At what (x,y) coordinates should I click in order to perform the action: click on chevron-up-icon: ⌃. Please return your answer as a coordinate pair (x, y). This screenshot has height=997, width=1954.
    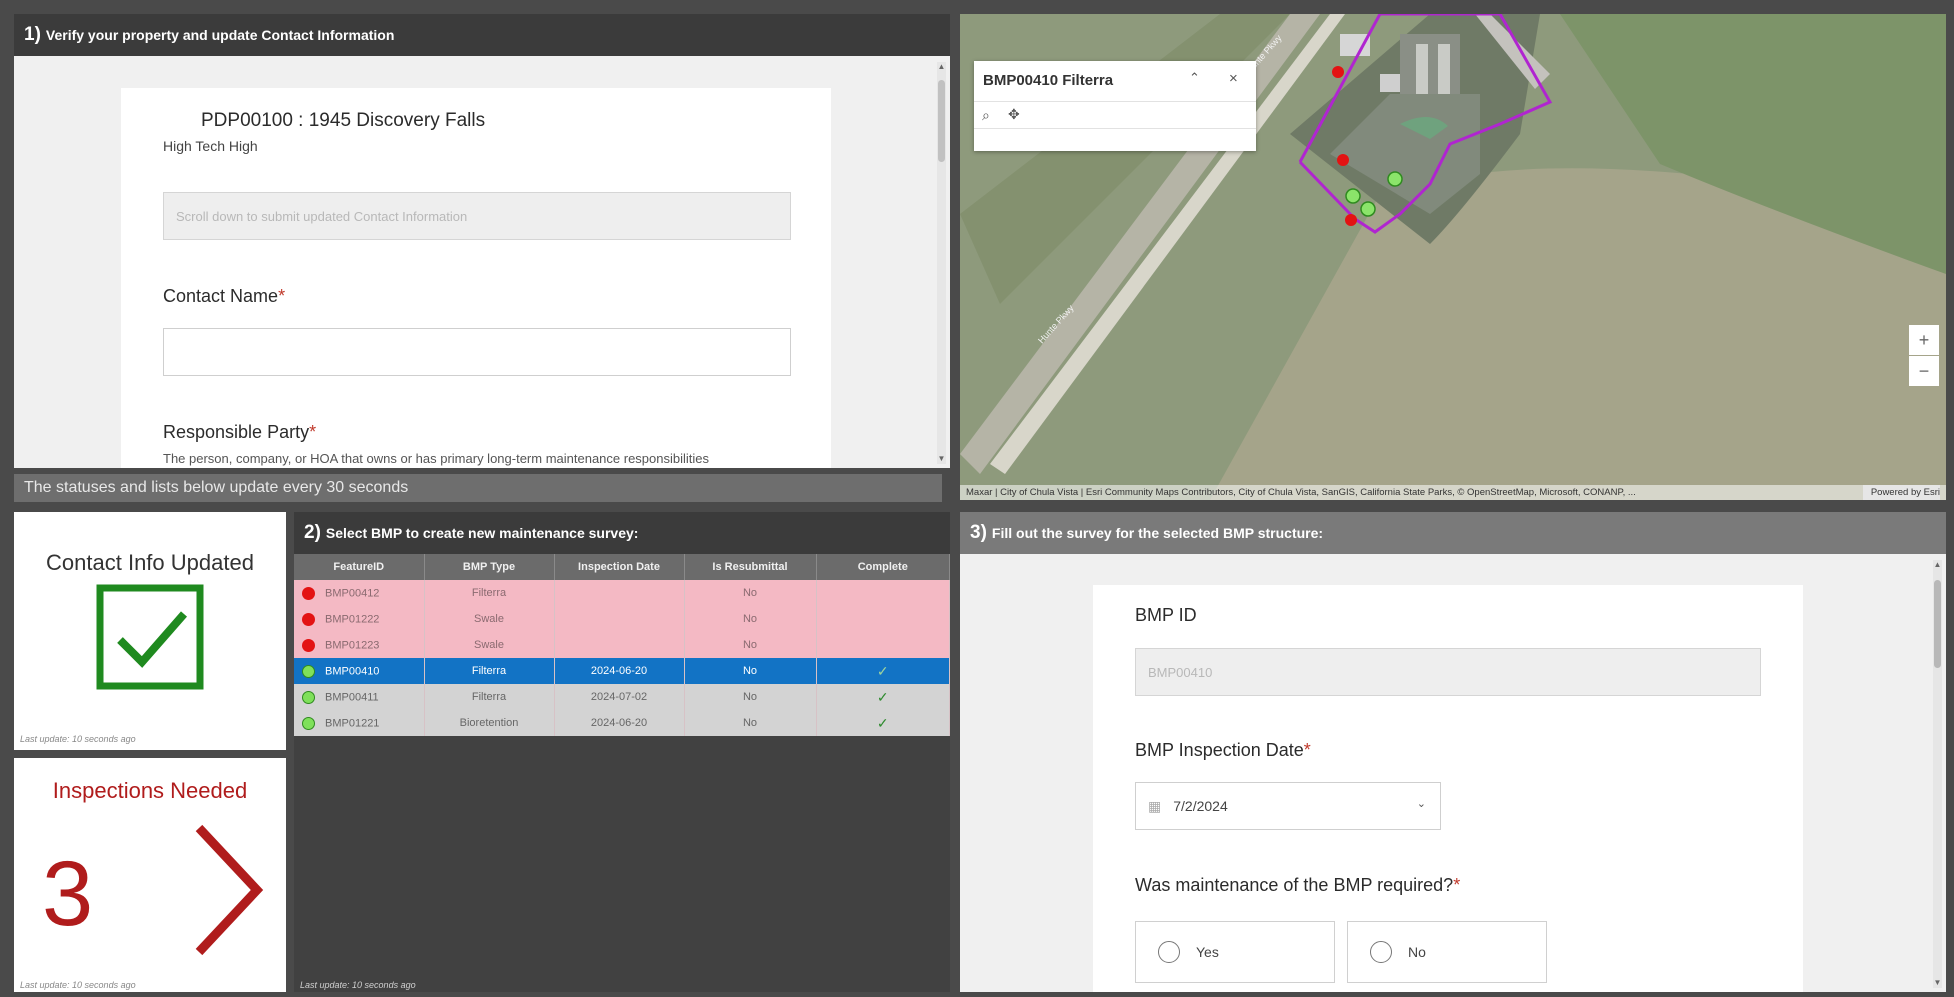
    Looking at the image, I should click on (1194, 78).